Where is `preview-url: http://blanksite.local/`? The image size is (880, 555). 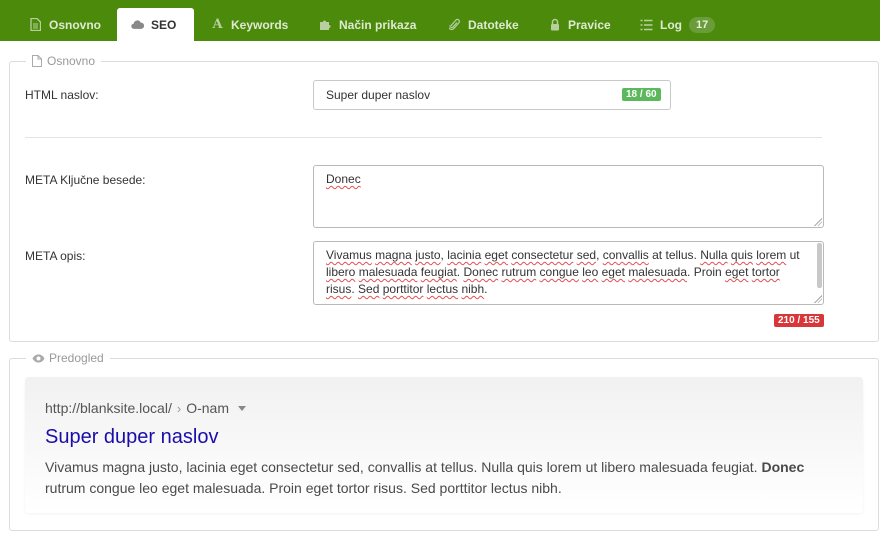 preview-url: http://blanksite.local/ is located at coordinates (108, 408).